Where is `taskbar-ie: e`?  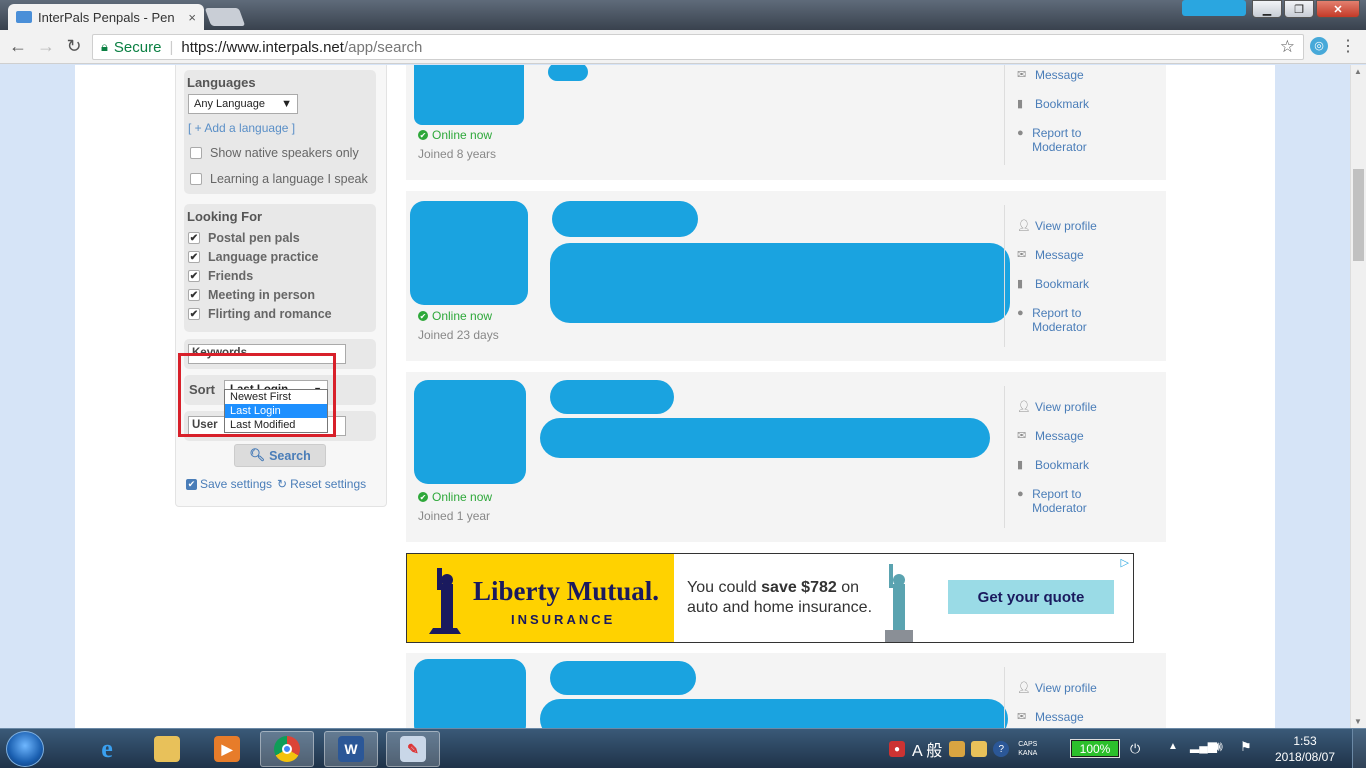 taskbar-ie: e is located at coordinates (107, 749).